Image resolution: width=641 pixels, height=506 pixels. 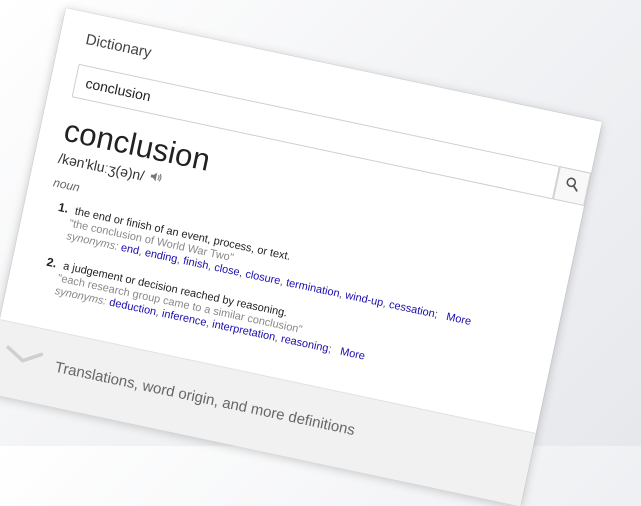 I want to click on search-button, so click(x=572, y=186).